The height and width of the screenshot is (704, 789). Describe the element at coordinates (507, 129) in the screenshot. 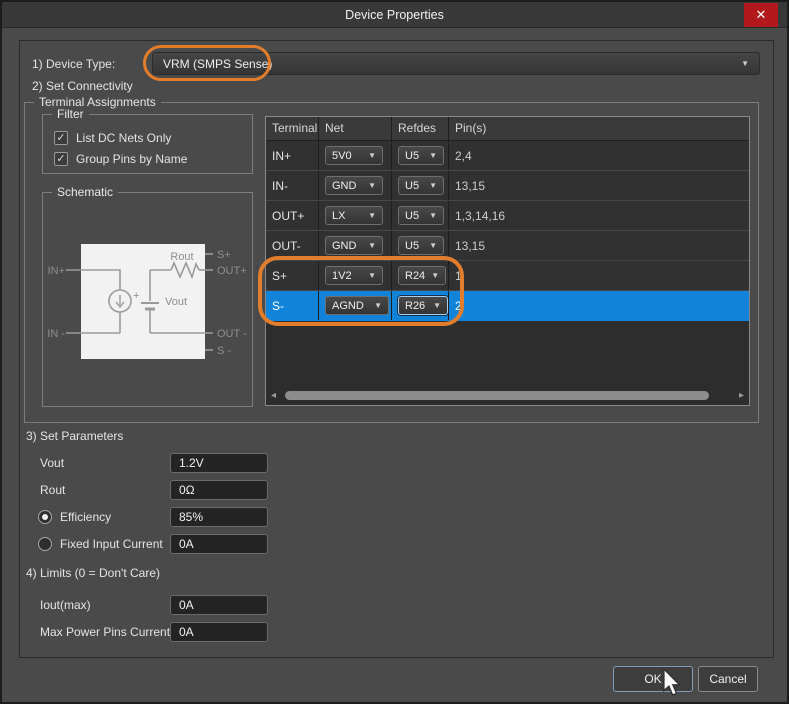

I see `table-header: Terminal Net Refdes Pin(s)` at that location.